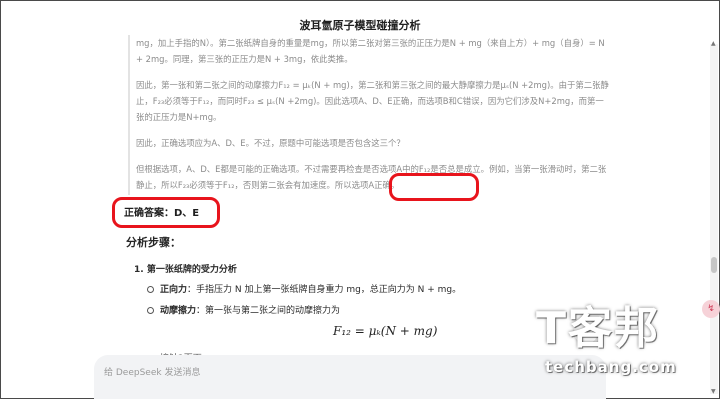 Image resolution: width=720 pixels, height=399 pixels. I want to click on message-input-placeholder: 给 DeepSeek 发送消息, so click(152, 373).